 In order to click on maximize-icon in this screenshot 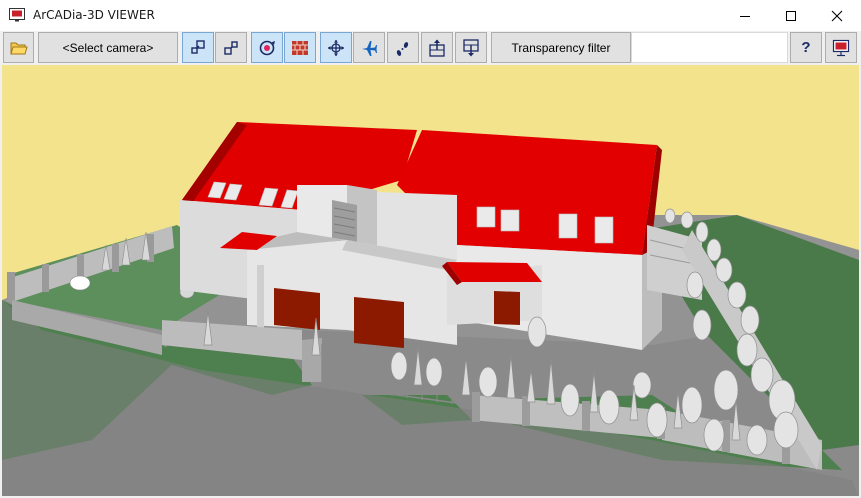, I will do `click(791, 15)`.